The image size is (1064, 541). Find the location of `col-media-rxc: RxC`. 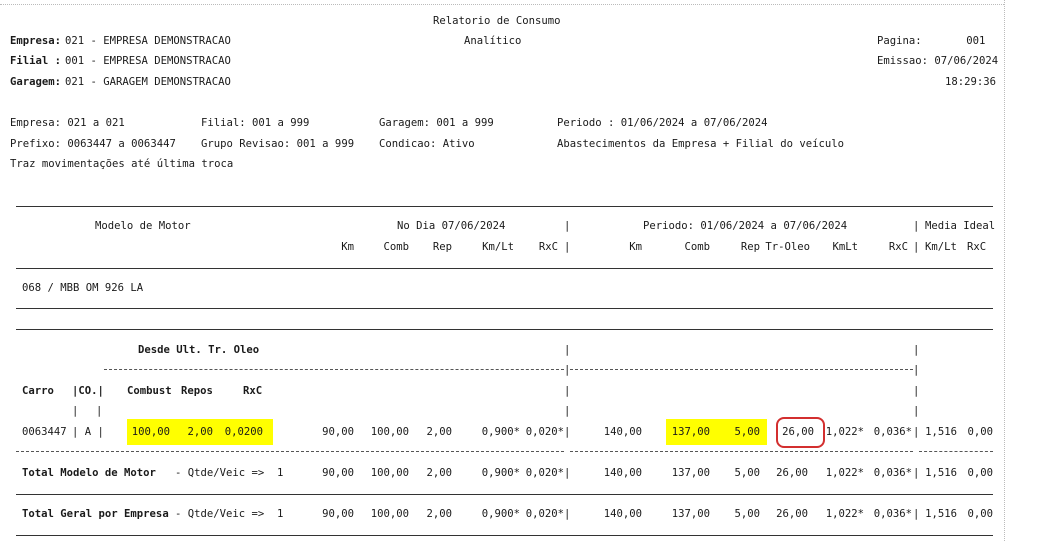

col-media-rxc: RxC is located at coordinates (977, 247).